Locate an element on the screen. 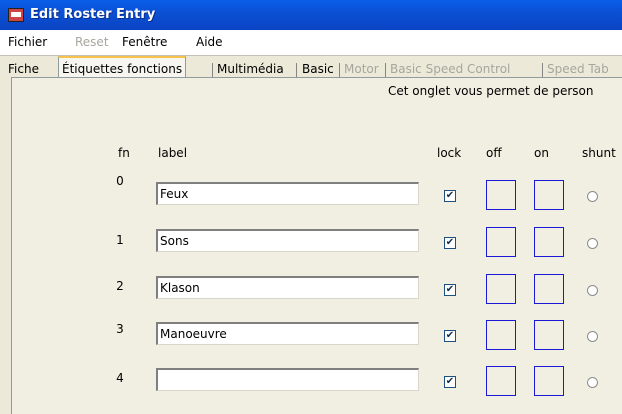  menu-bar: Fichier Reset Fenêtre Aide is located at coordinates (311, 43).